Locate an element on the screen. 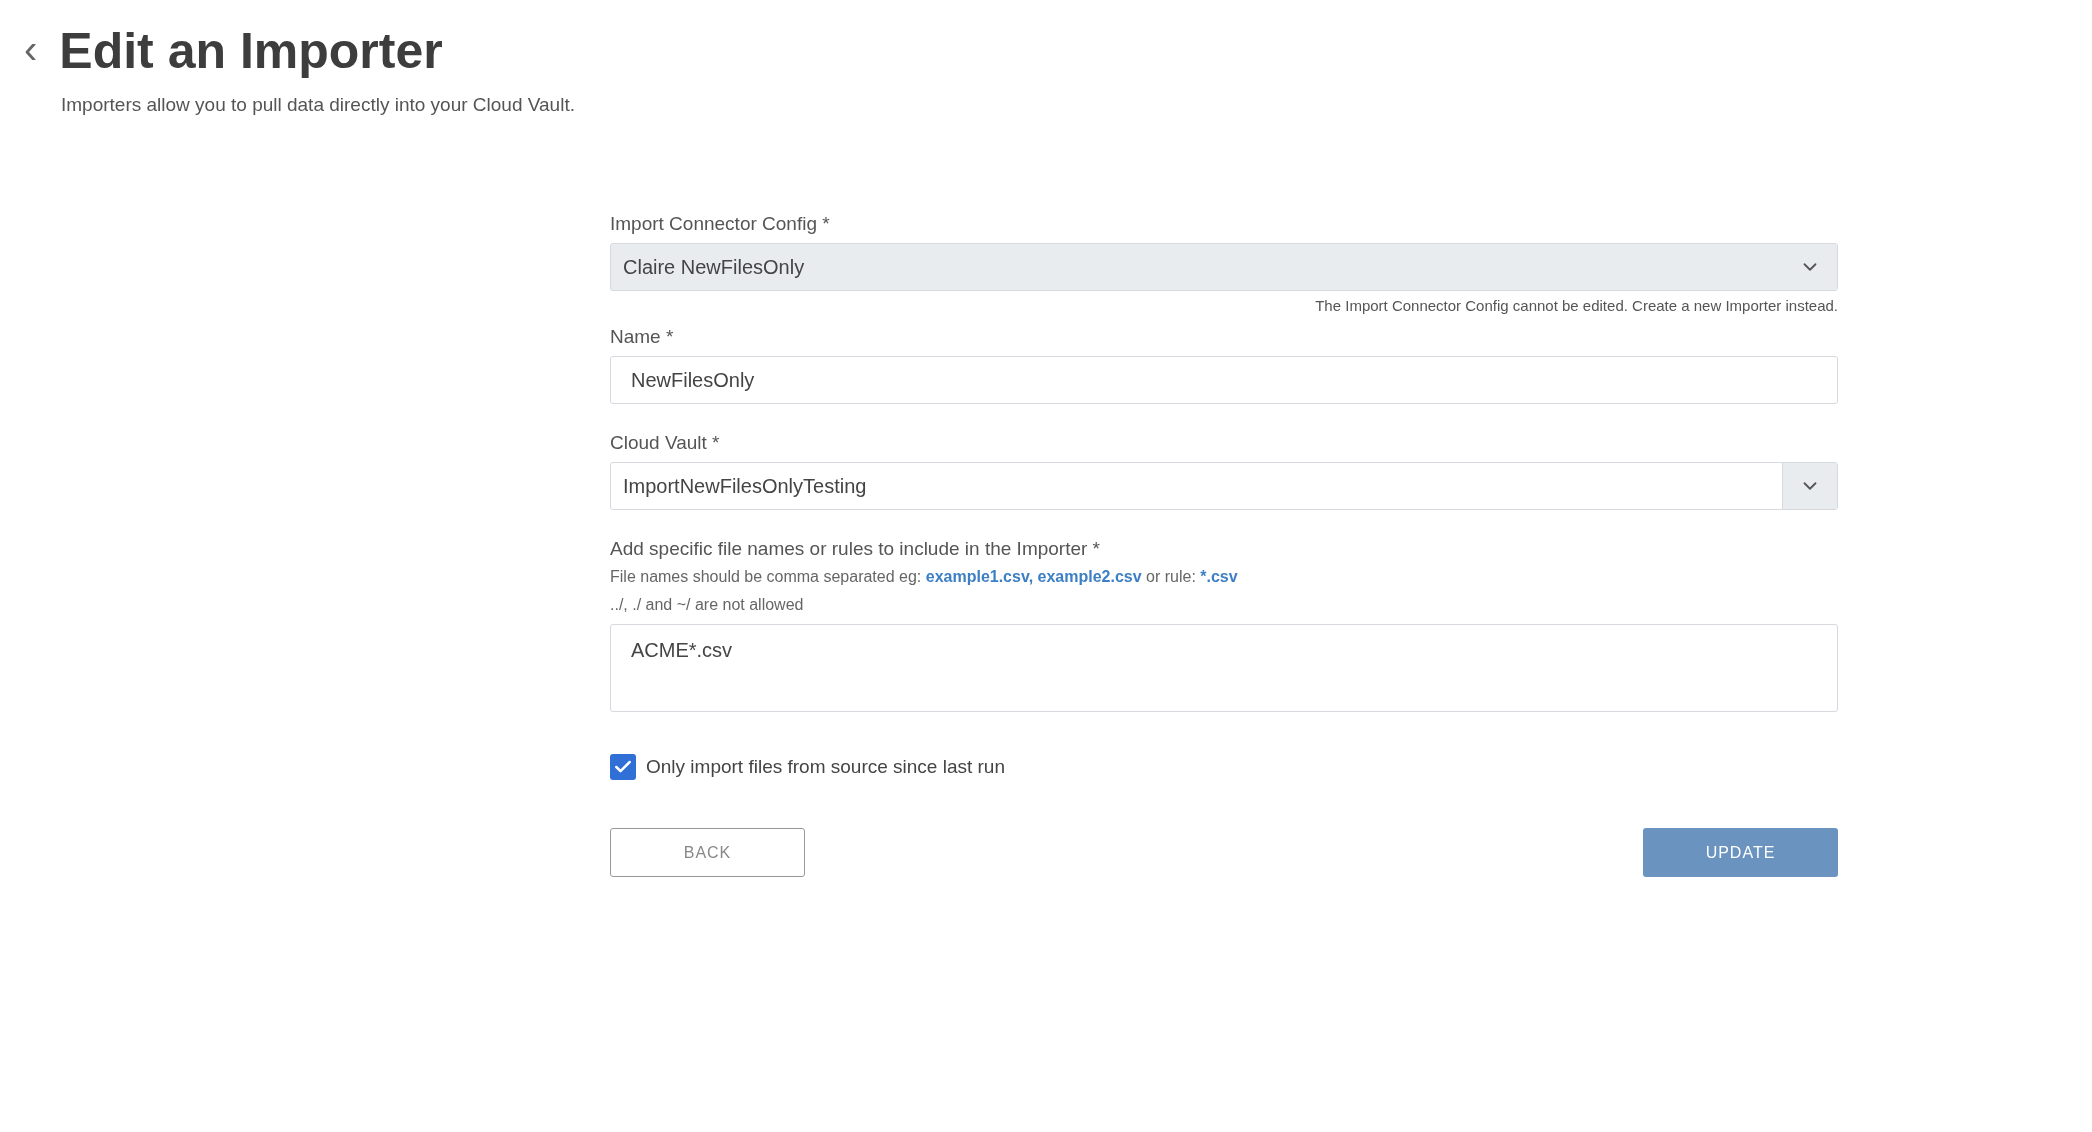 Image resolution: width=2092 pixels, height=1132 pixels. page-subtitle: Importers allow you to pull data directly into your Cloud Vault. is located at coordinates (318, 105).